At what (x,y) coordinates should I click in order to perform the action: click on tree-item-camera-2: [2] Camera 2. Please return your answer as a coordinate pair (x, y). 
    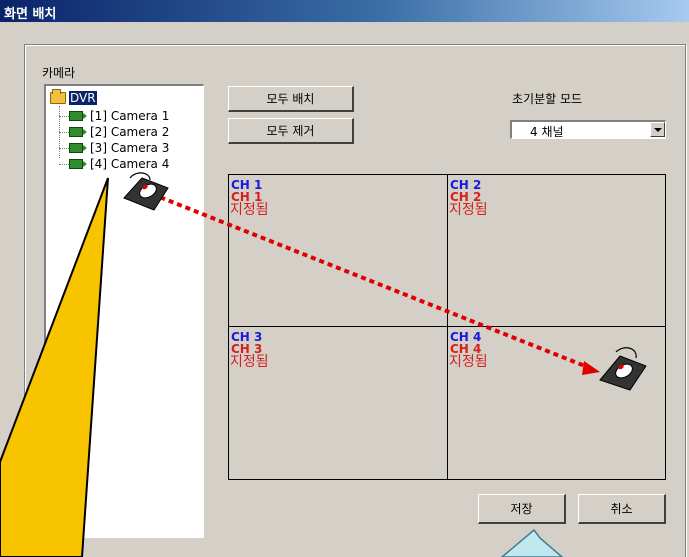
    Looking at the image, I should click on (114, 132).